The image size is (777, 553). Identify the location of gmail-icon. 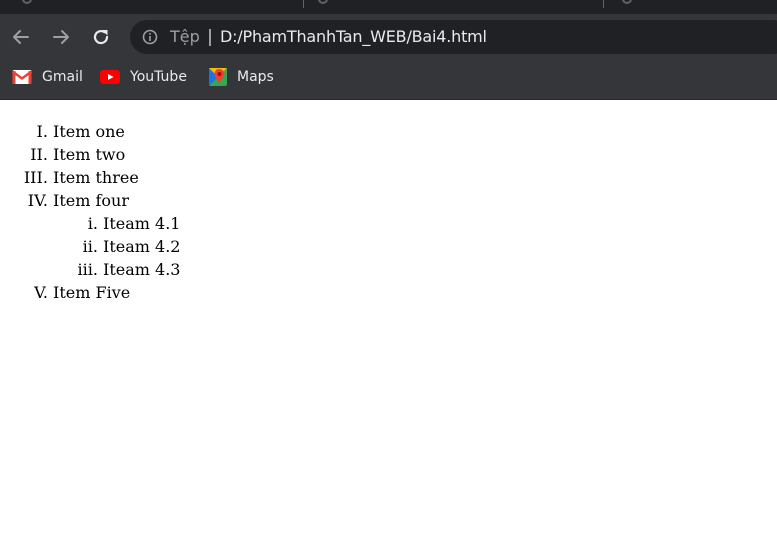
(22, 77).